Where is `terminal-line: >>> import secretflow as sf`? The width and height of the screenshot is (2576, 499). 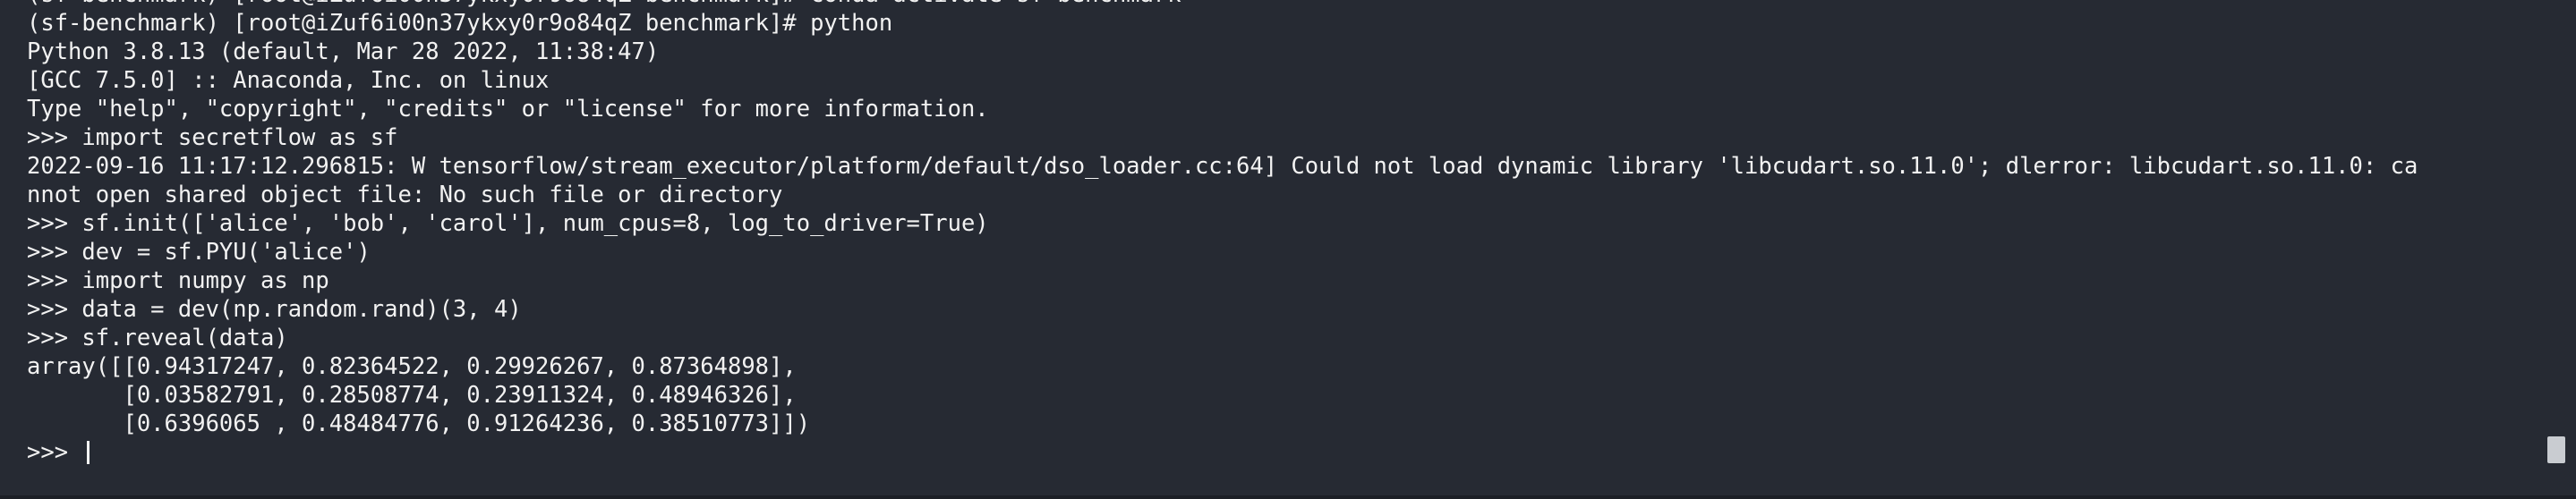 terminal-line: >>> import secretflow as sf is located at coordinates (212, 137).